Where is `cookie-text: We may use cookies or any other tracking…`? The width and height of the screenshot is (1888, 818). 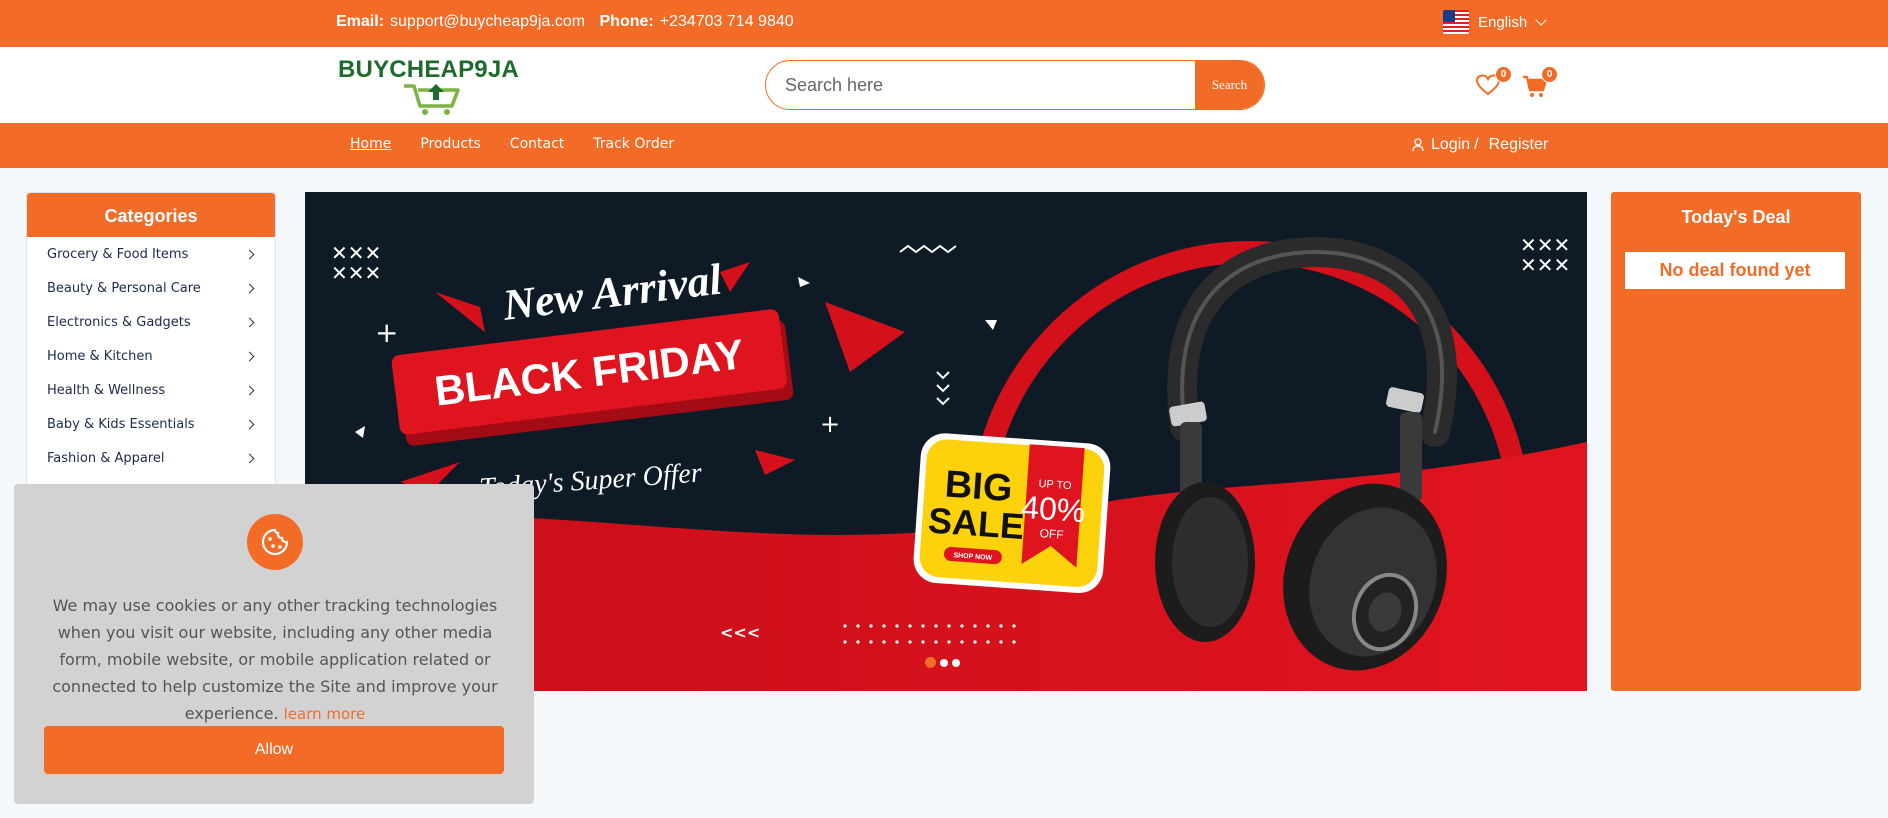
cookie-text: We may use cookies or any other tracking… is located at coordinates (275, 659).